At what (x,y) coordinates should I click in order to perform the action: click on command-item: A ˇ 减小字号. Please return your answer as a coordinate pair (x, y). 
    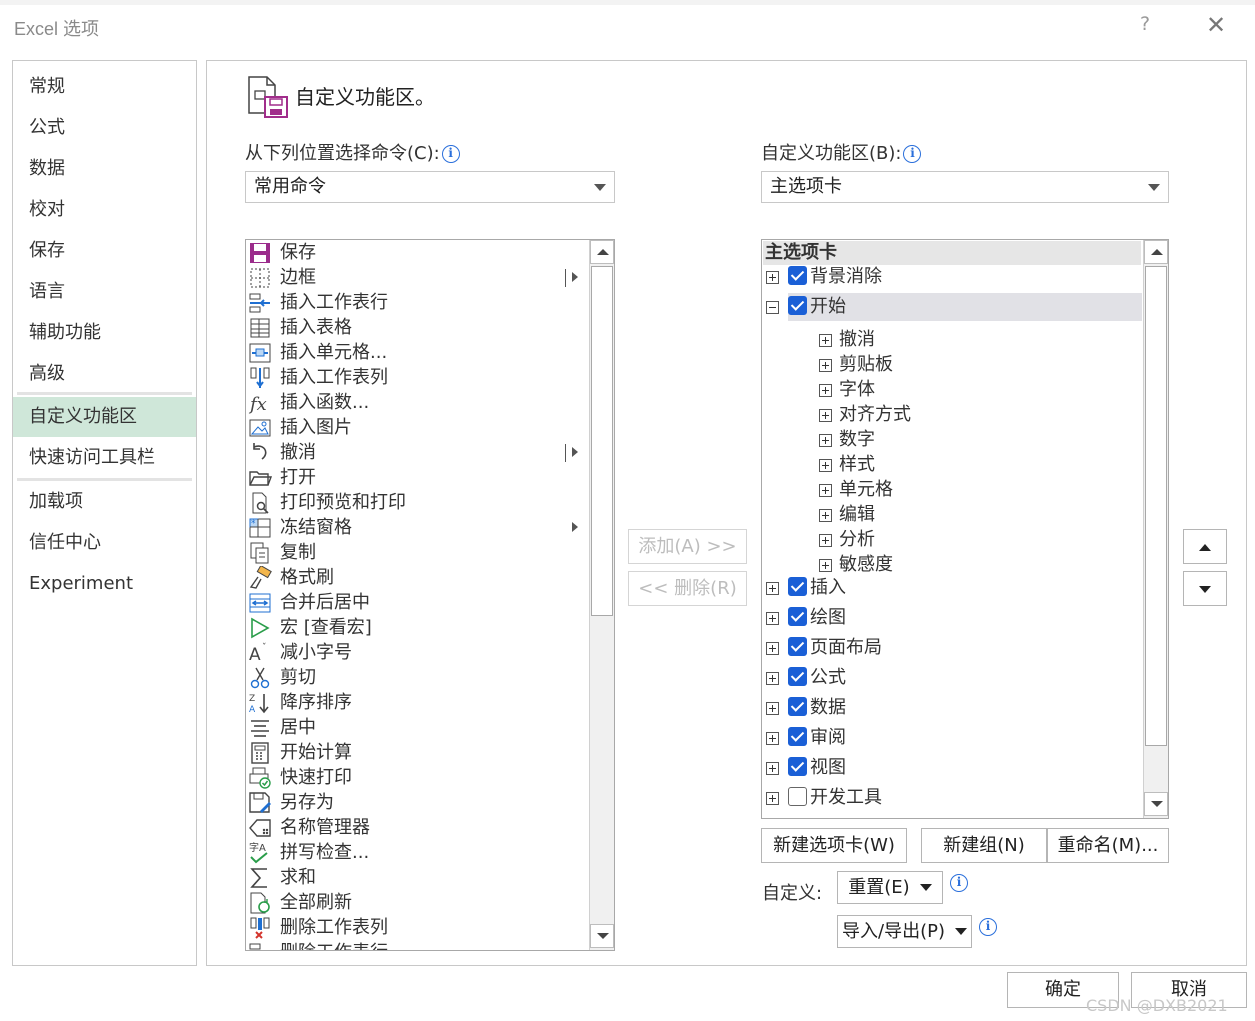
    Looking at the image, I should click on (416, 652).